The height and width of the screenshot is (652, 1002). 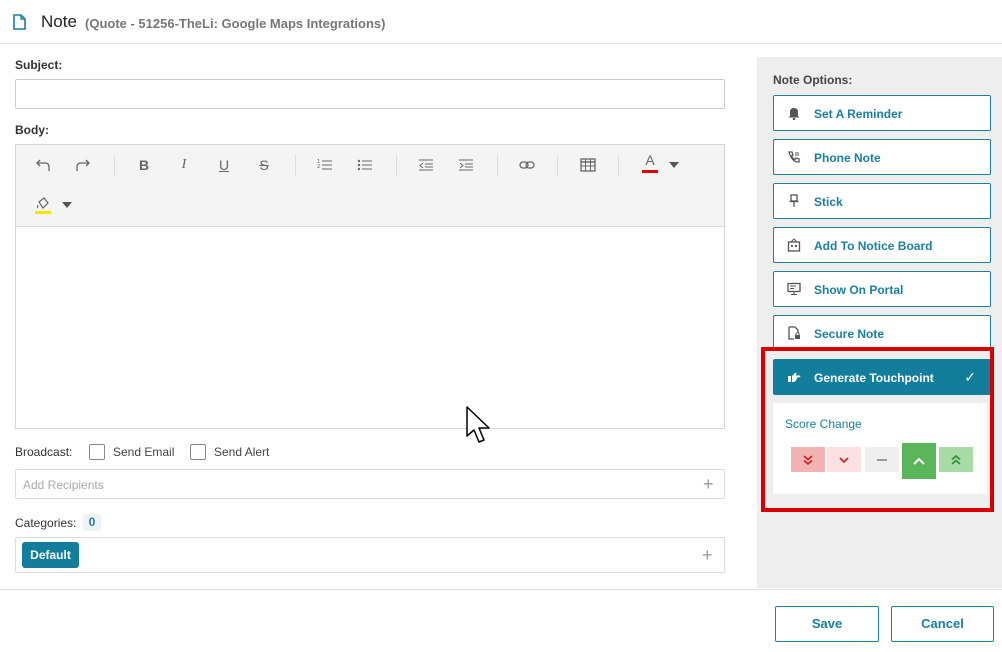 I want to click on italic-icon: I, so click(x=184, y=165).